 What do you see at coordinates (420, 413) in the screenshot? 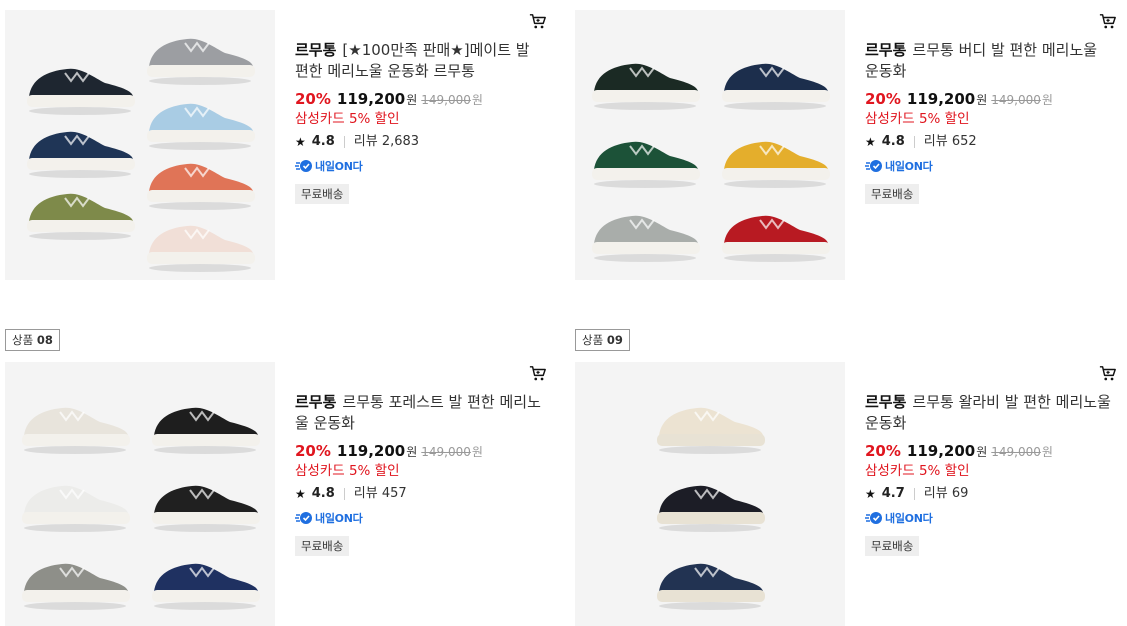
I see `product-title: 르무통 르무통 포레스트 발 편한 메리노울 운동화` at bounding box center [420, 413].